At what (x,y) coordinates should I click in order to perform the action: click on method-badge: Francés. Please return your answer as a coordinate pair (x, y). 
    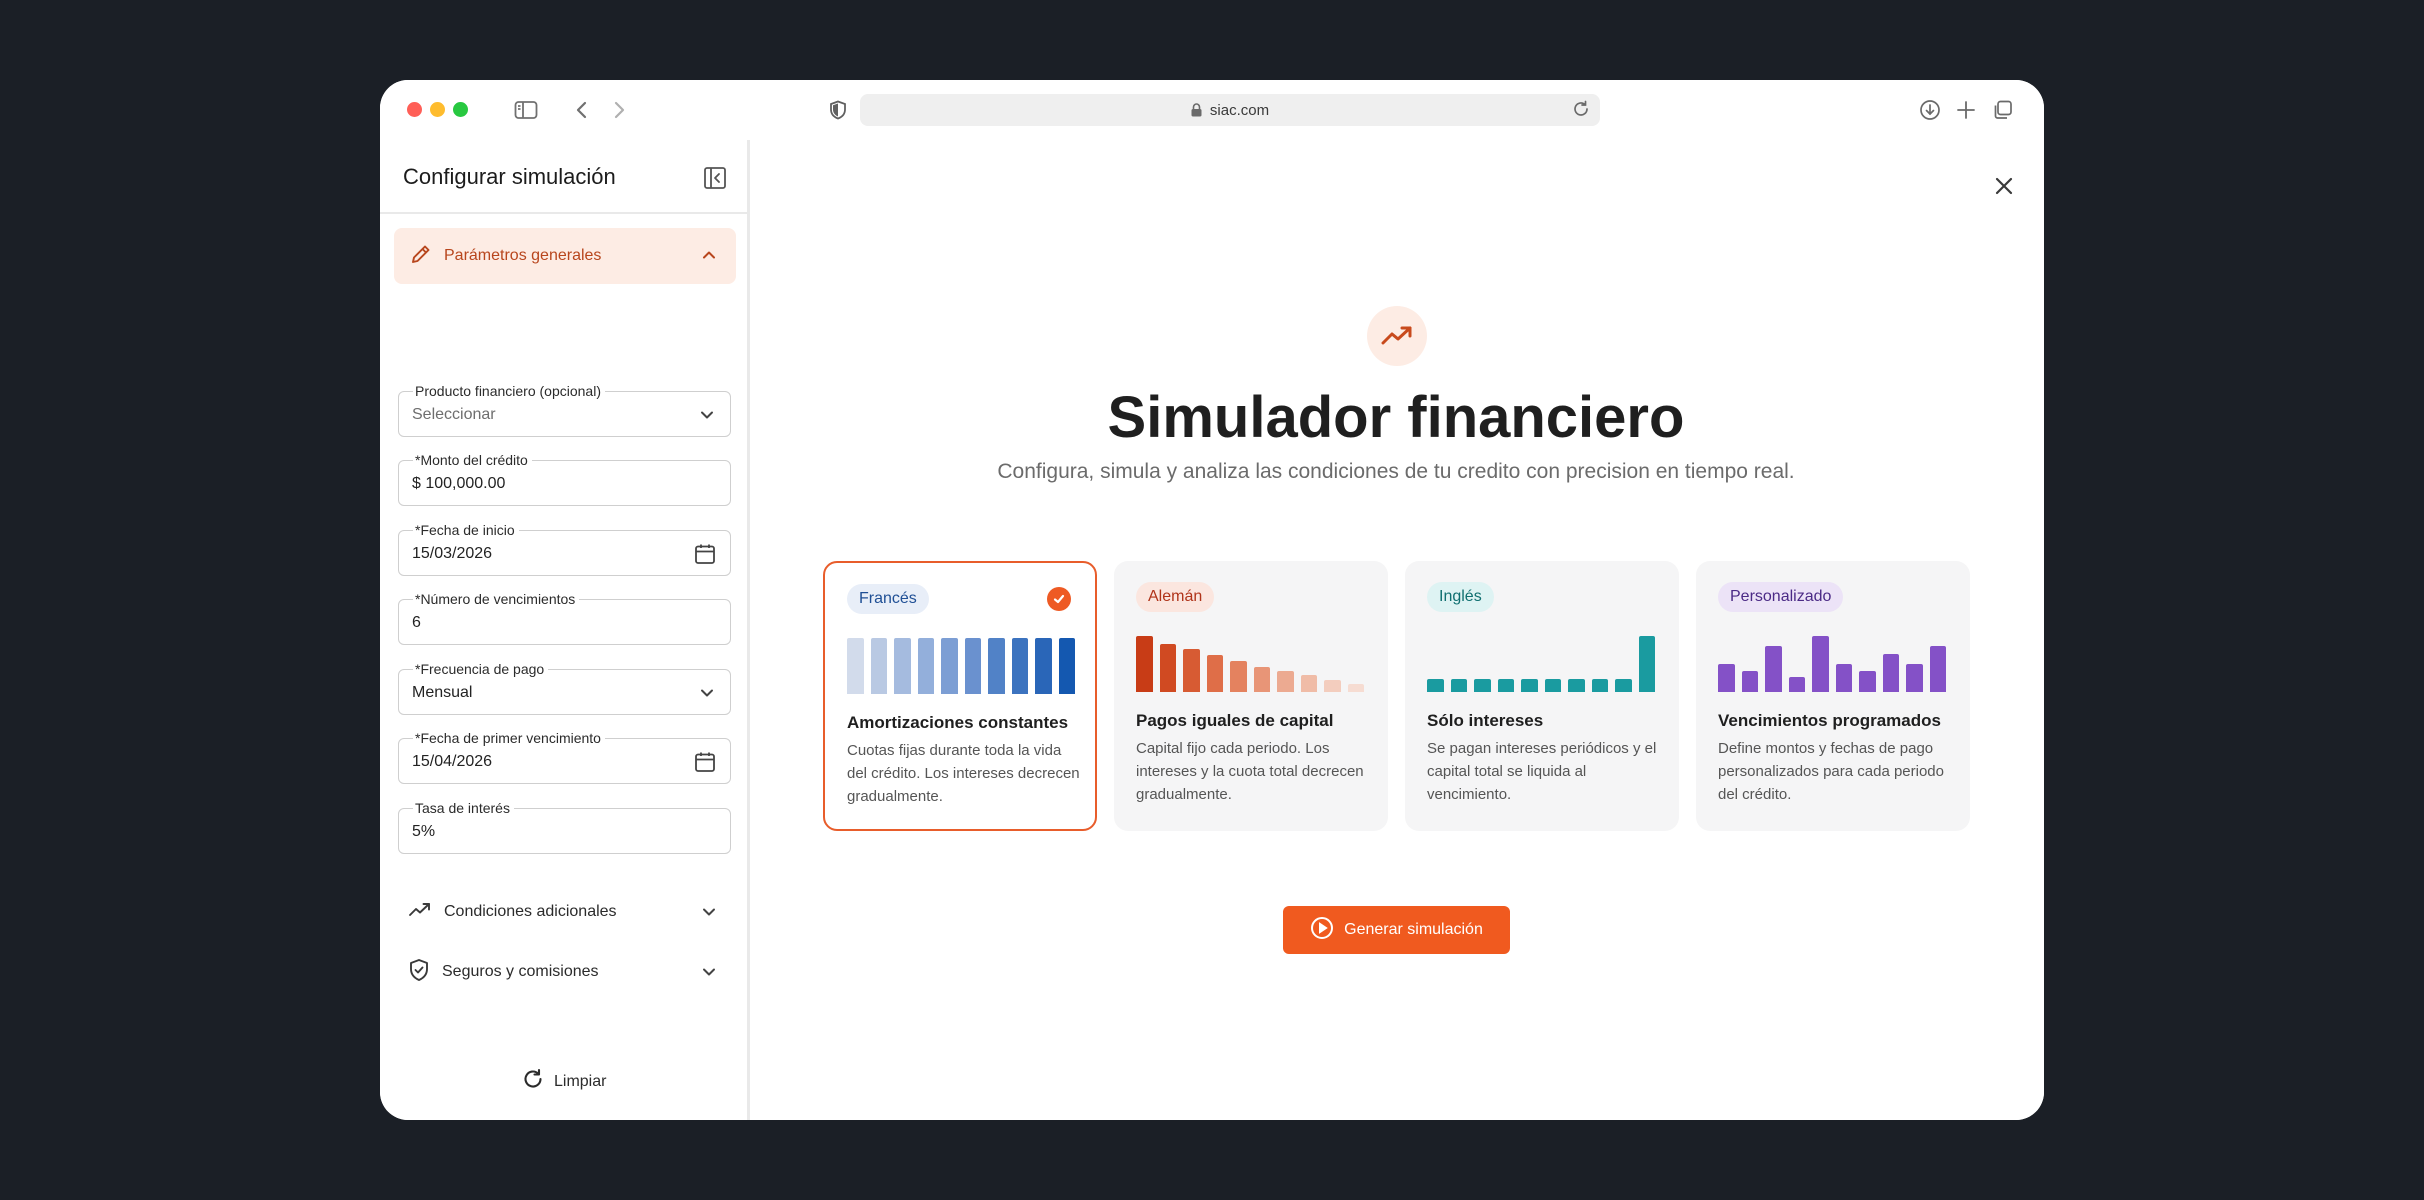
    Looking at the image, I should click on (888, 599).